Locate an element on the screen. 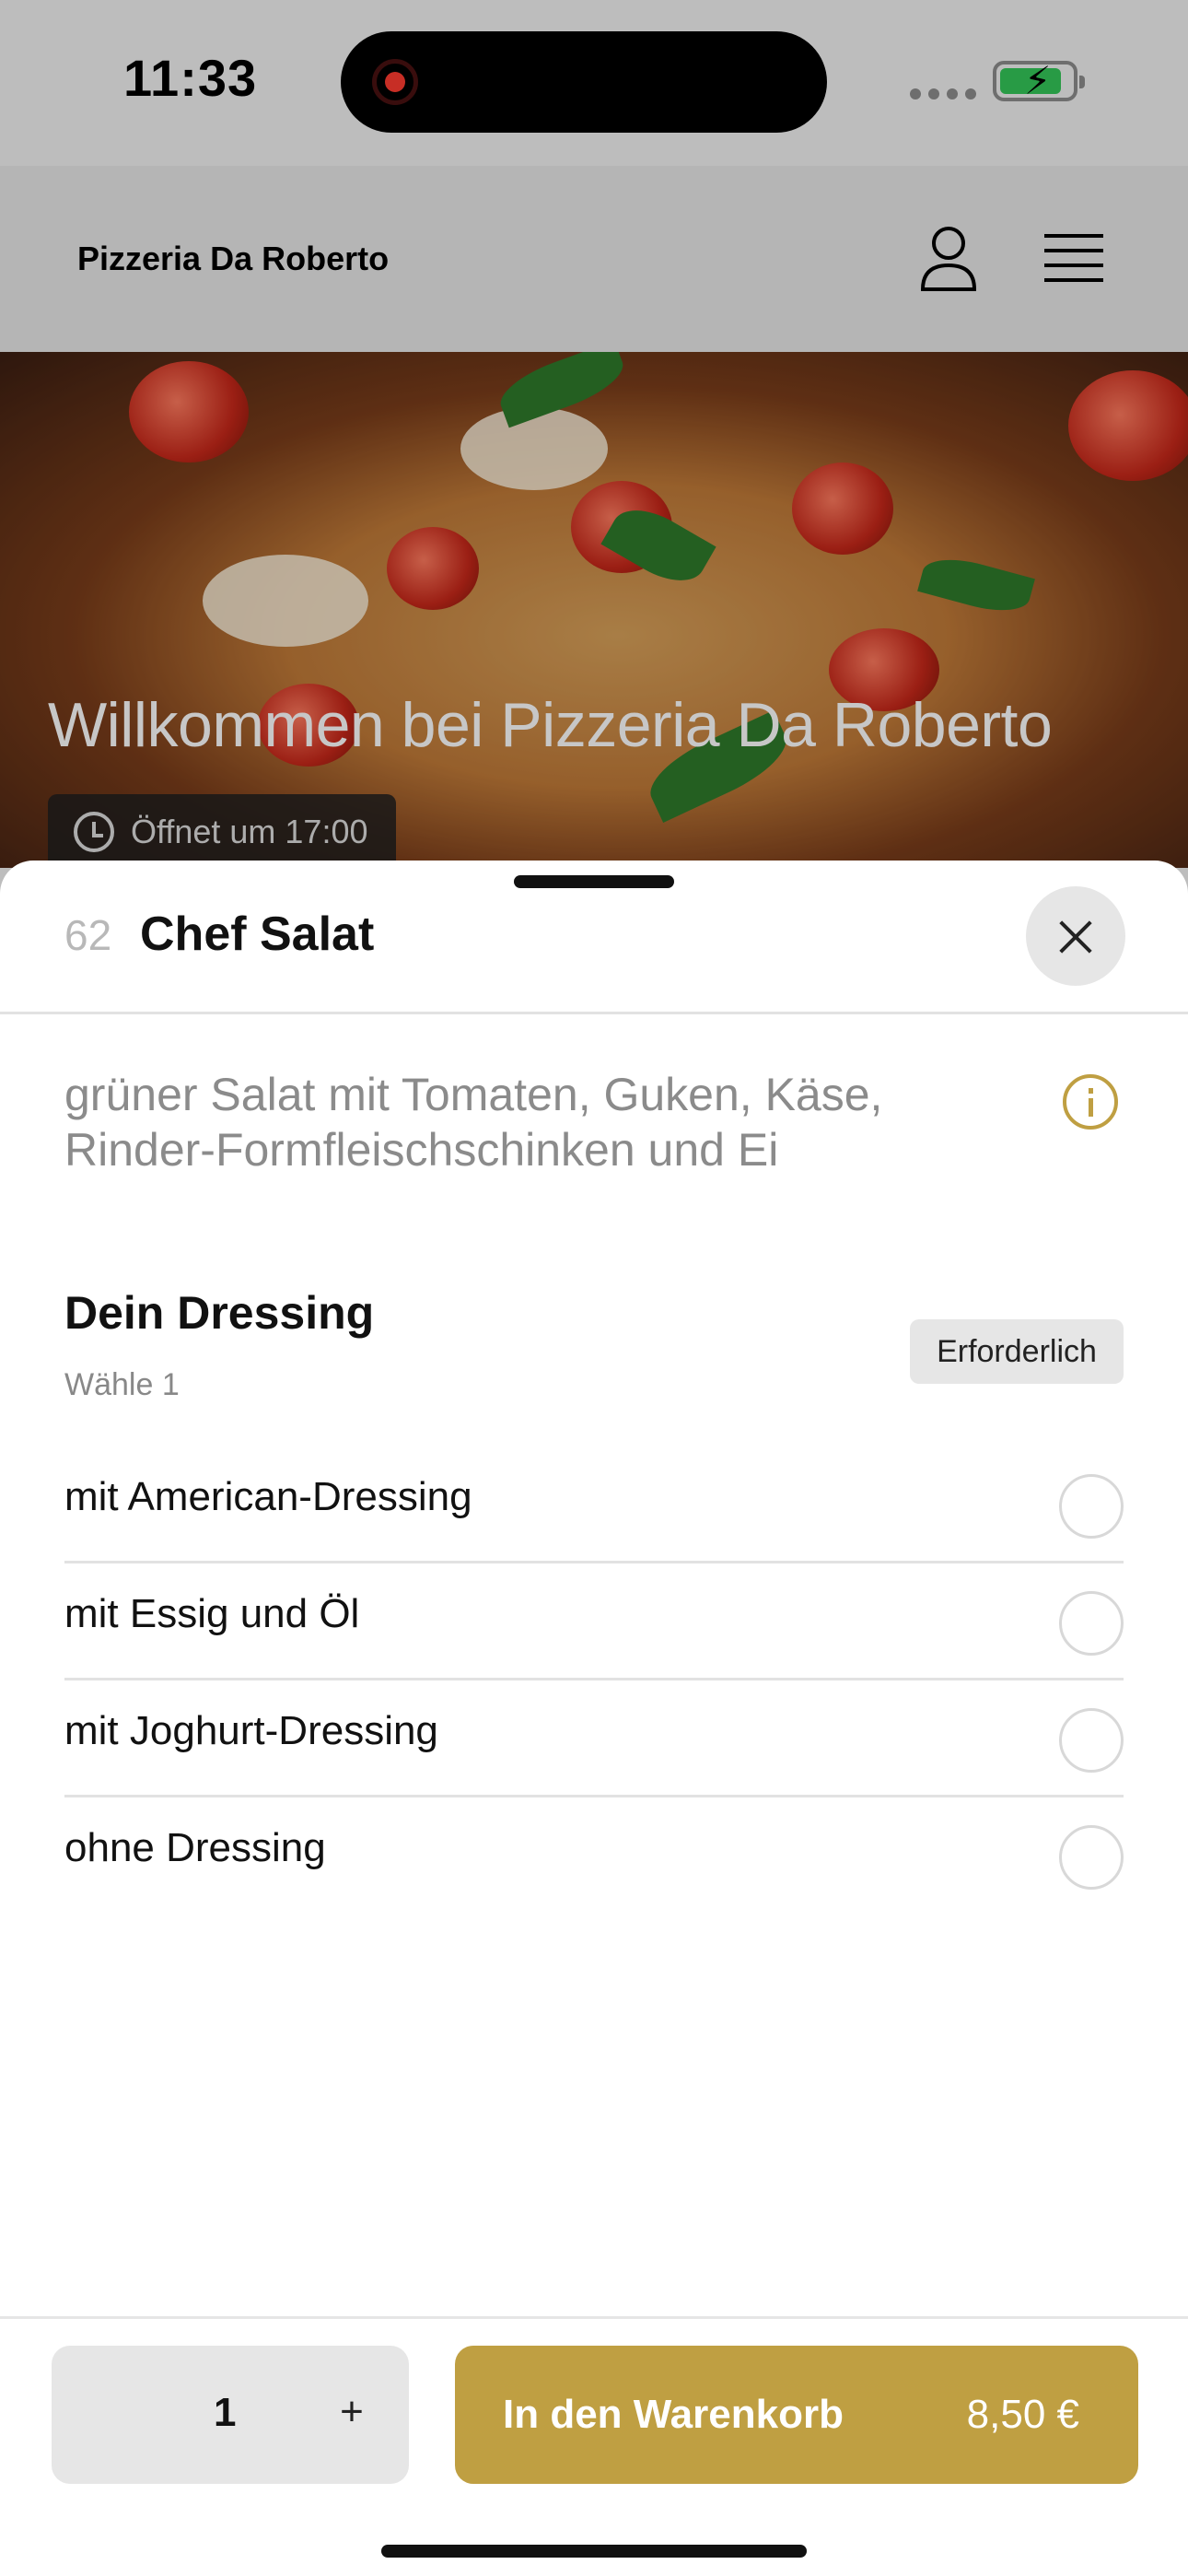  option-row: mit Joghurt-Dressing is located at coordinates (594, 1738).